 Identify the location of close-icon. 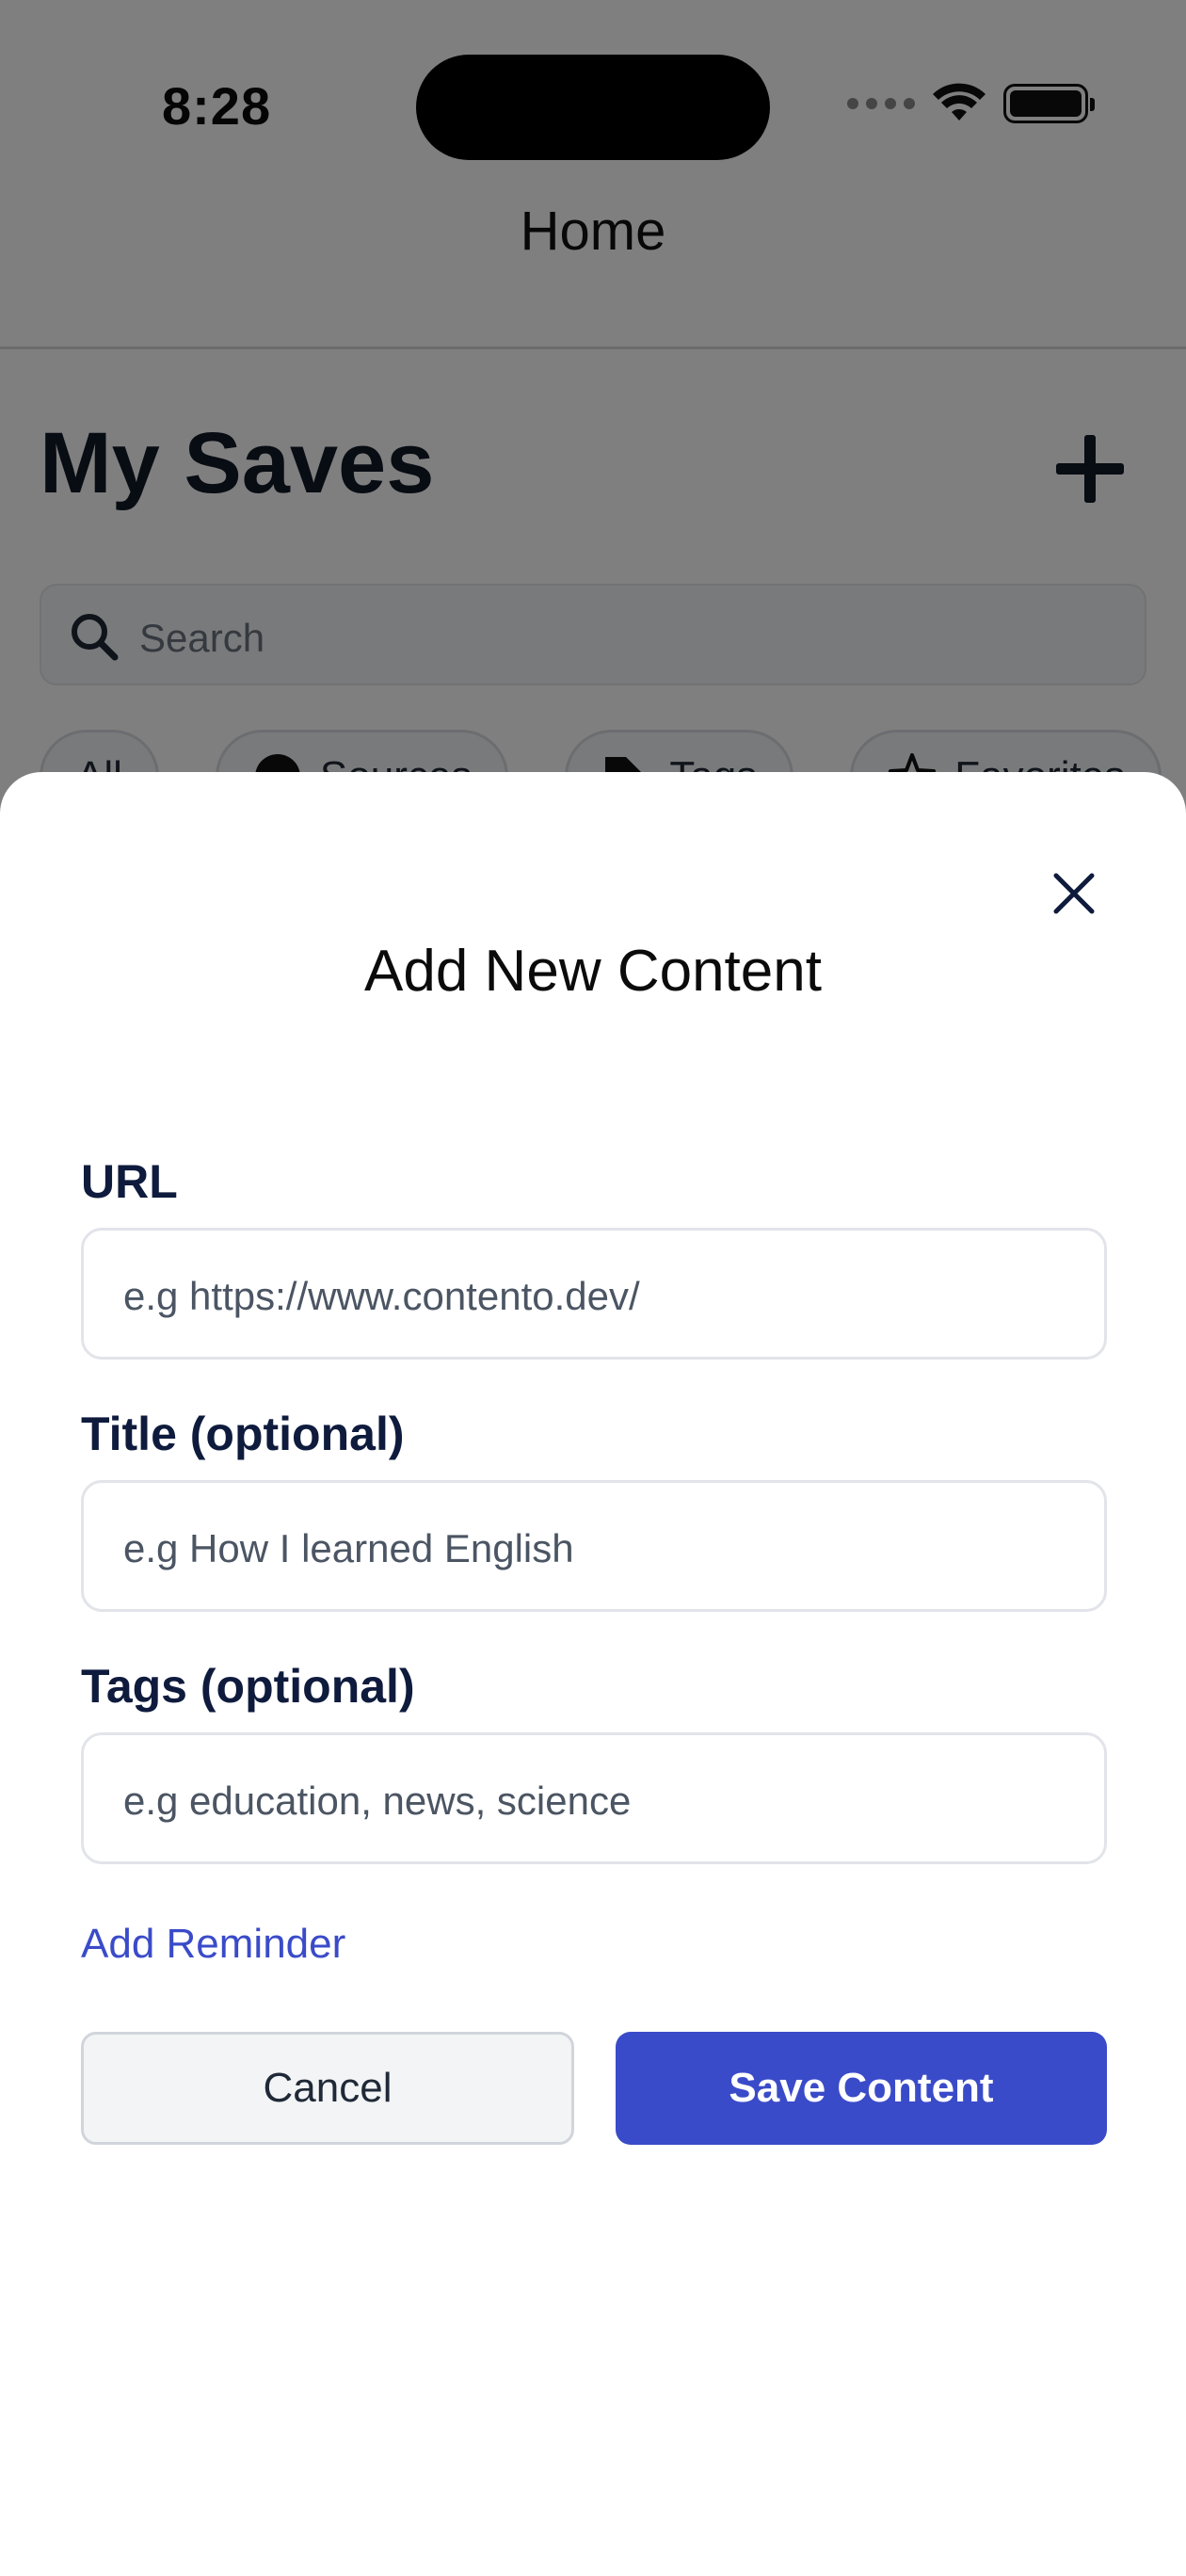
(1074, 893).